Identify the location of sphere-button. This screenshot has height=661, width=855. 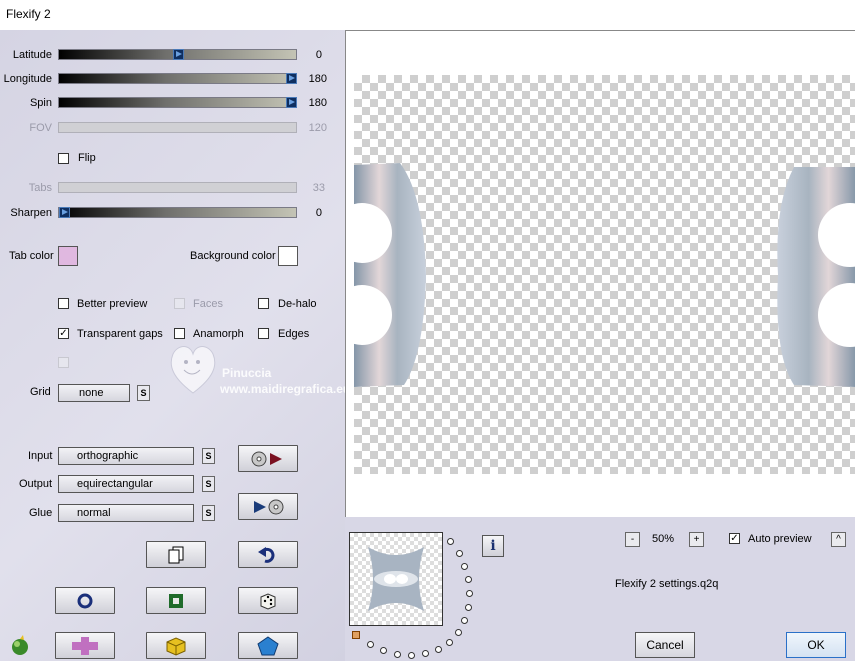
(85, 600).